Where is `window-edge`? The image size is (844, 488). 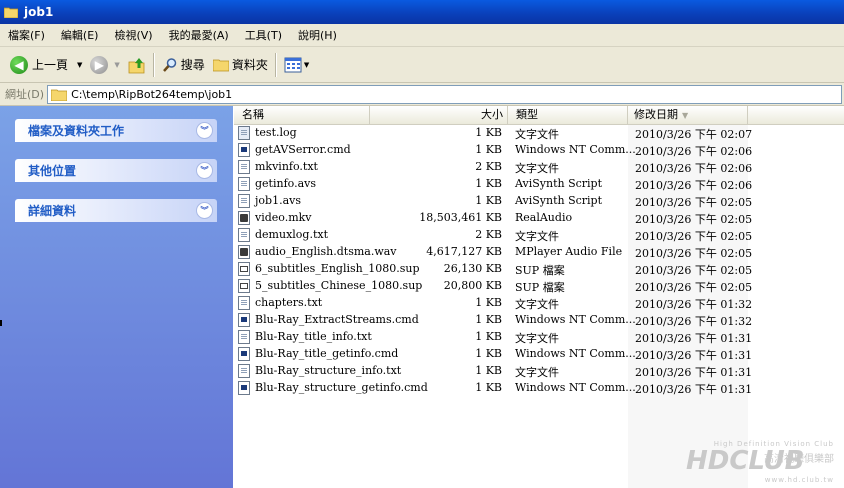 window-edge is located at coordinates (1, 323).